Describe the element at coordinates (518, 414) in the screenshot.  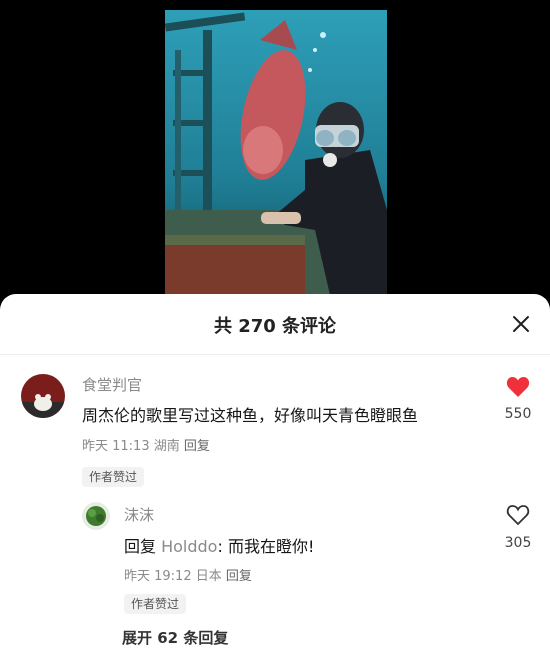
I see `like-count: 550` at that location.